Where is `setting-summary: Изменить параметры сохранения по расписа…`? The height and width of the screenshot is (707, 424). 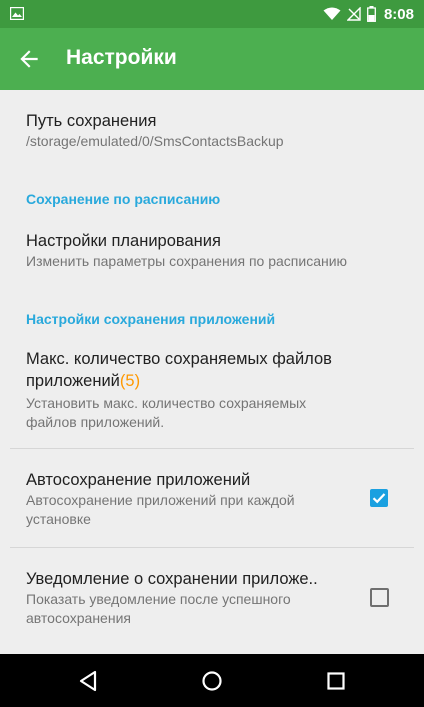
setting-summary: Изменить параметры сохранения по расписа… is located at coordinates (187, 261).